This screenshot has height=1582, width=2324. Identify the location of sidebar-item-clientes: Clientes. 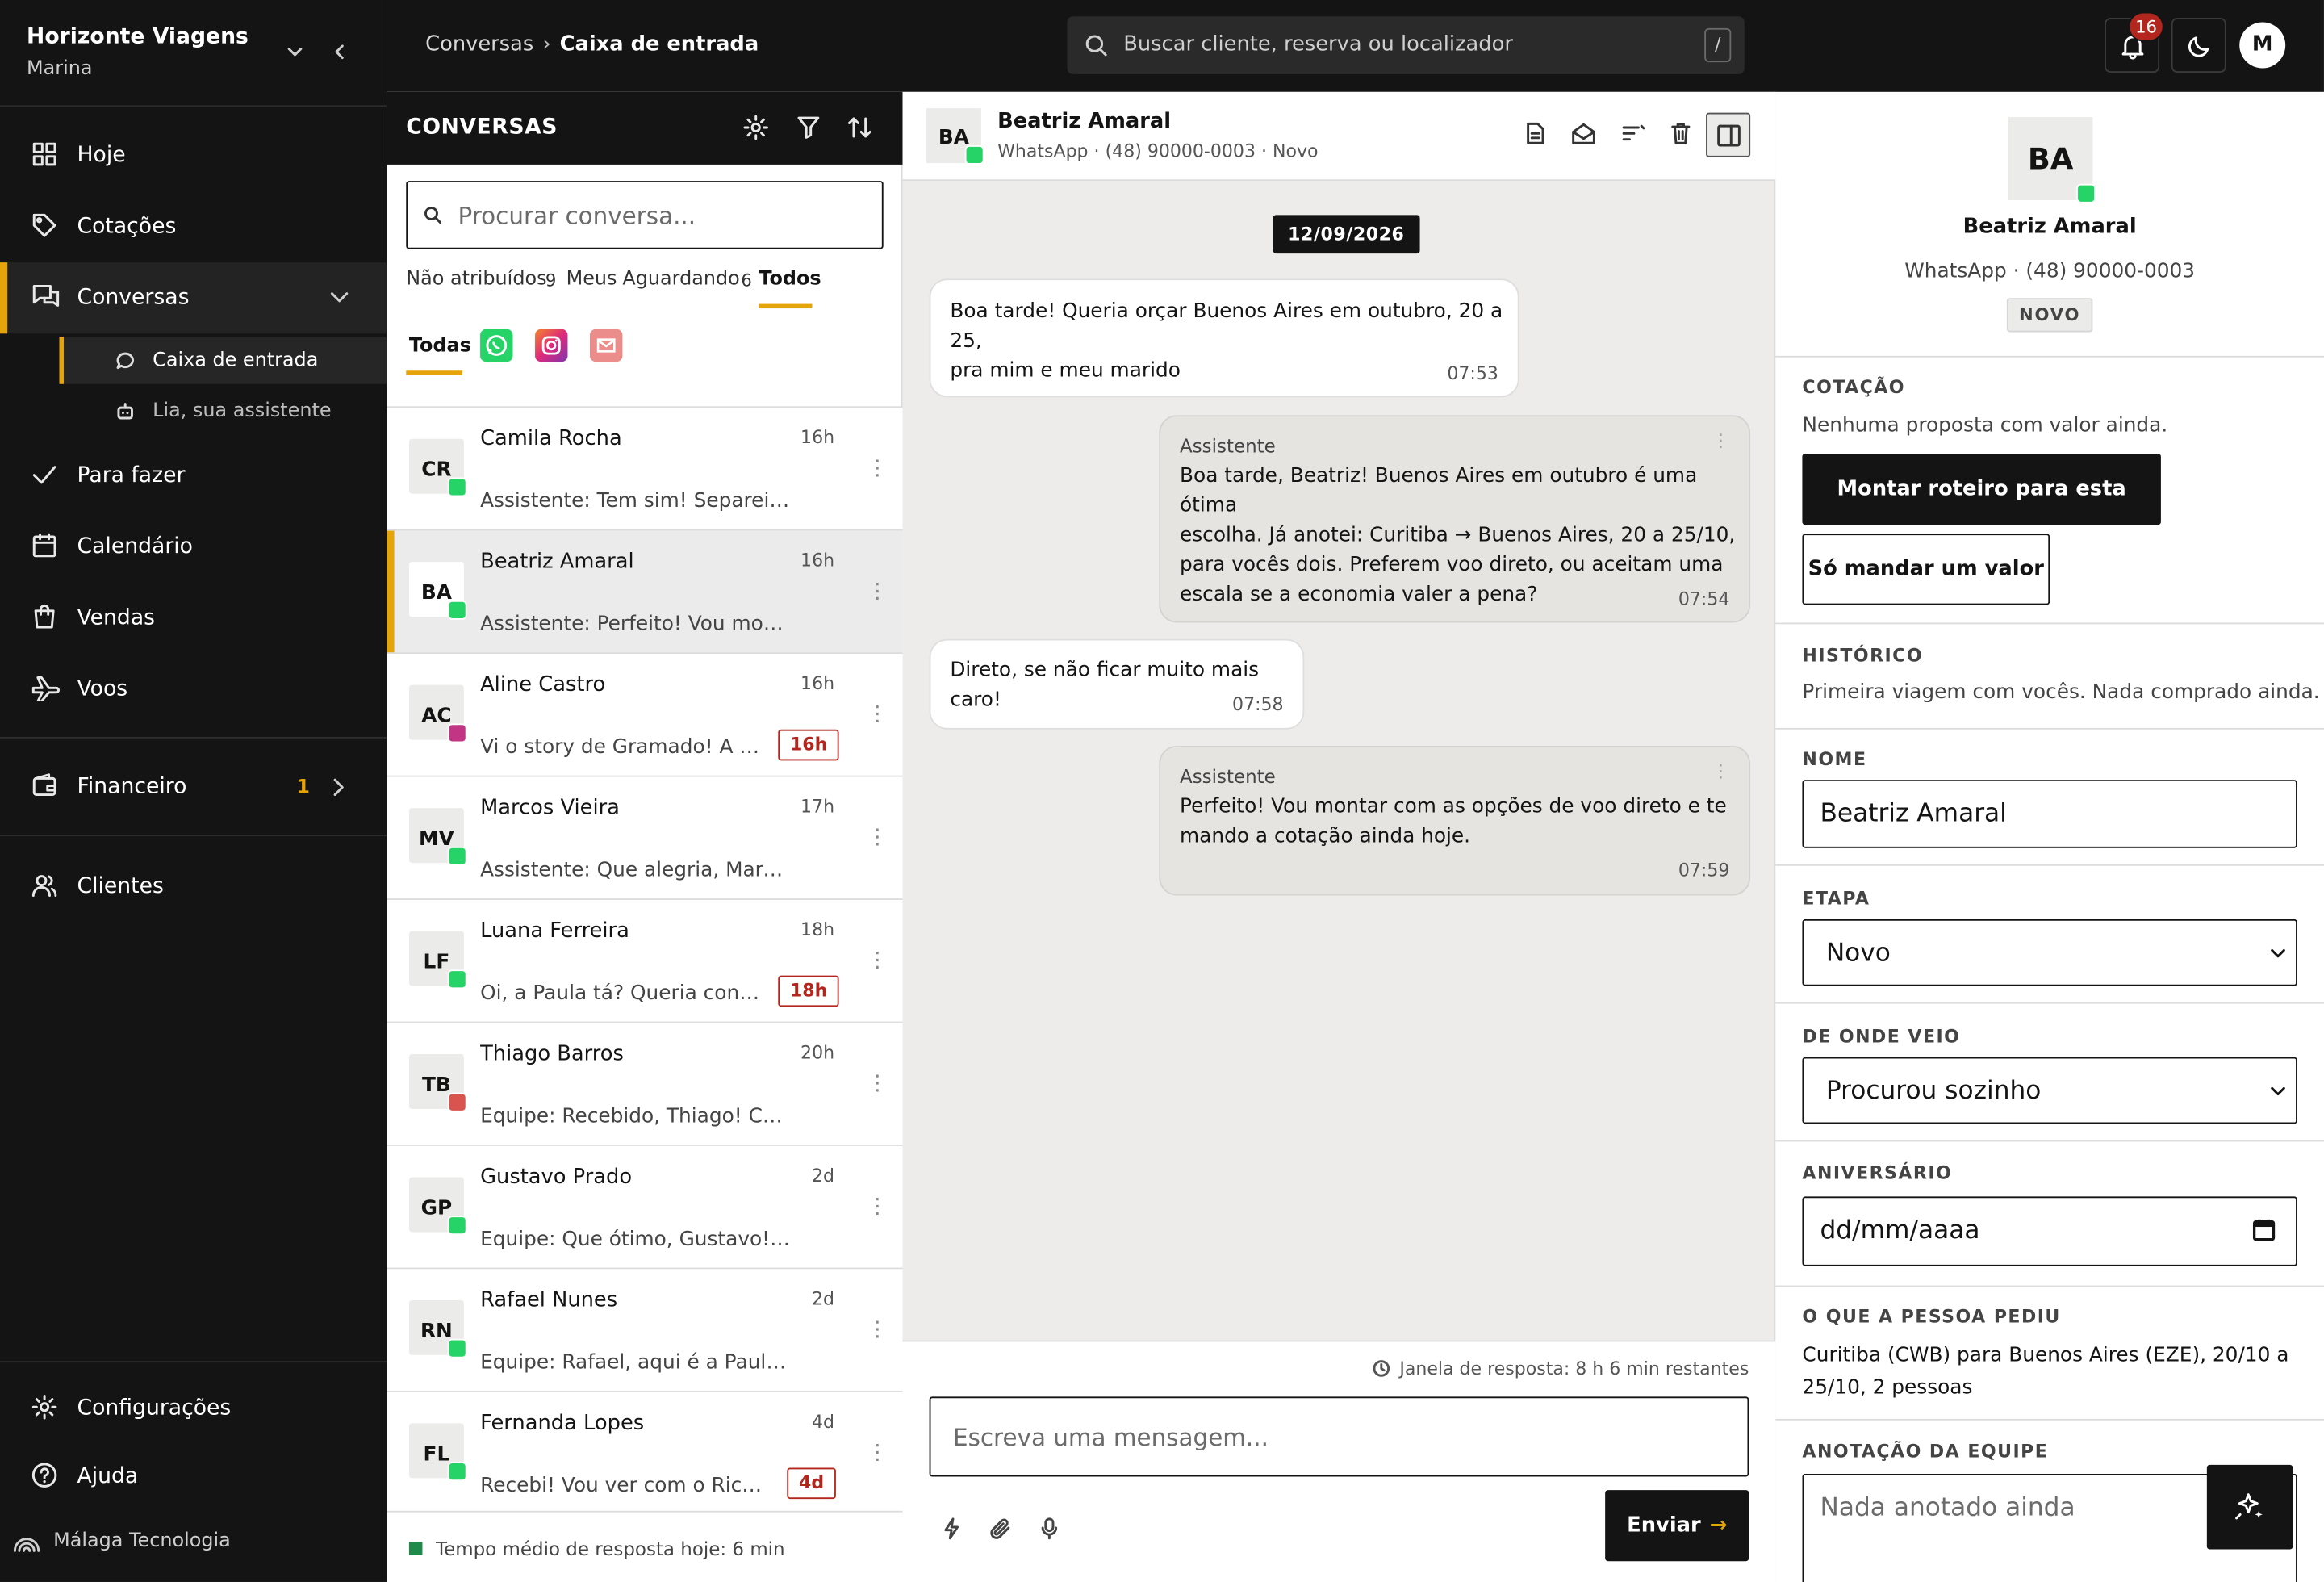
(193, 886).